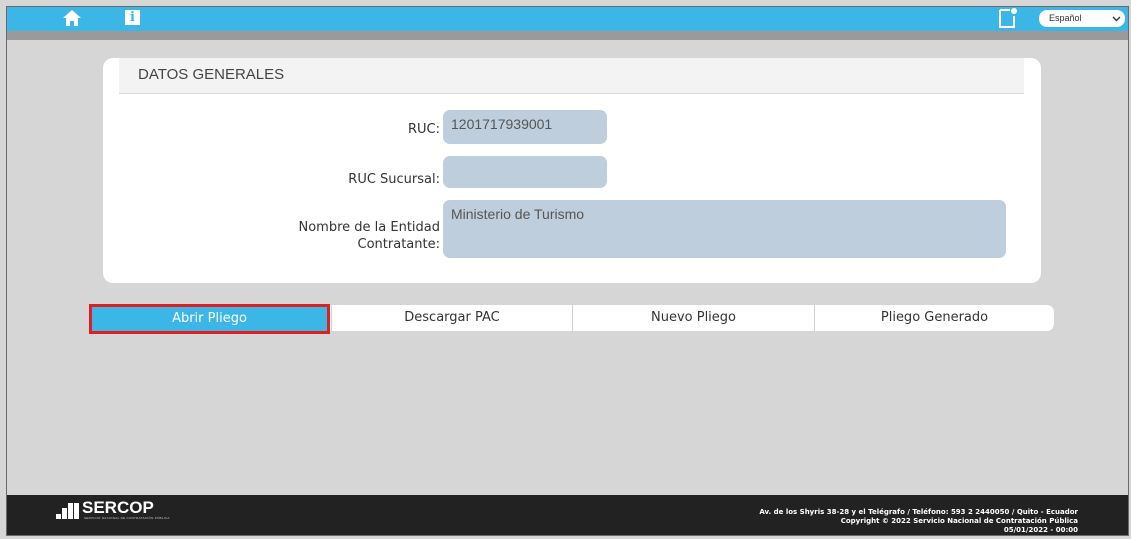  Describe the element at coordinates (525, 172) in the screenshot. I see `ruc-sucursal-field` at that location.